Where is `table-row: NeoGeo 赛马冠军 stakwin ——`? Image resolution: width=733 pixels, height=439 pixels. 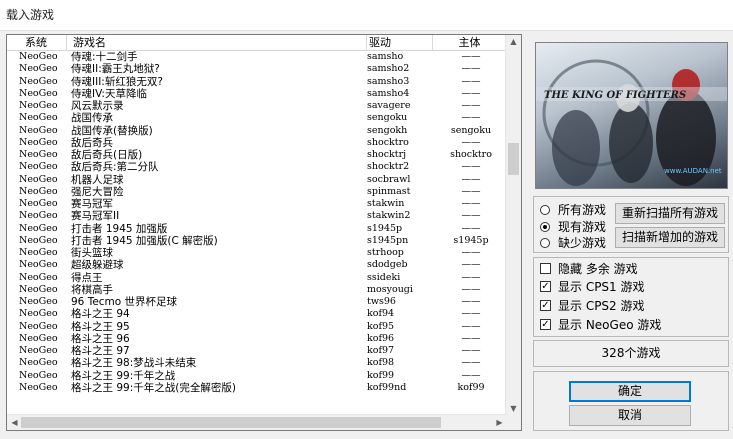
table-row: NeoGeo 赛马冠军 stakwin —— is located at coordinates (257, 204).